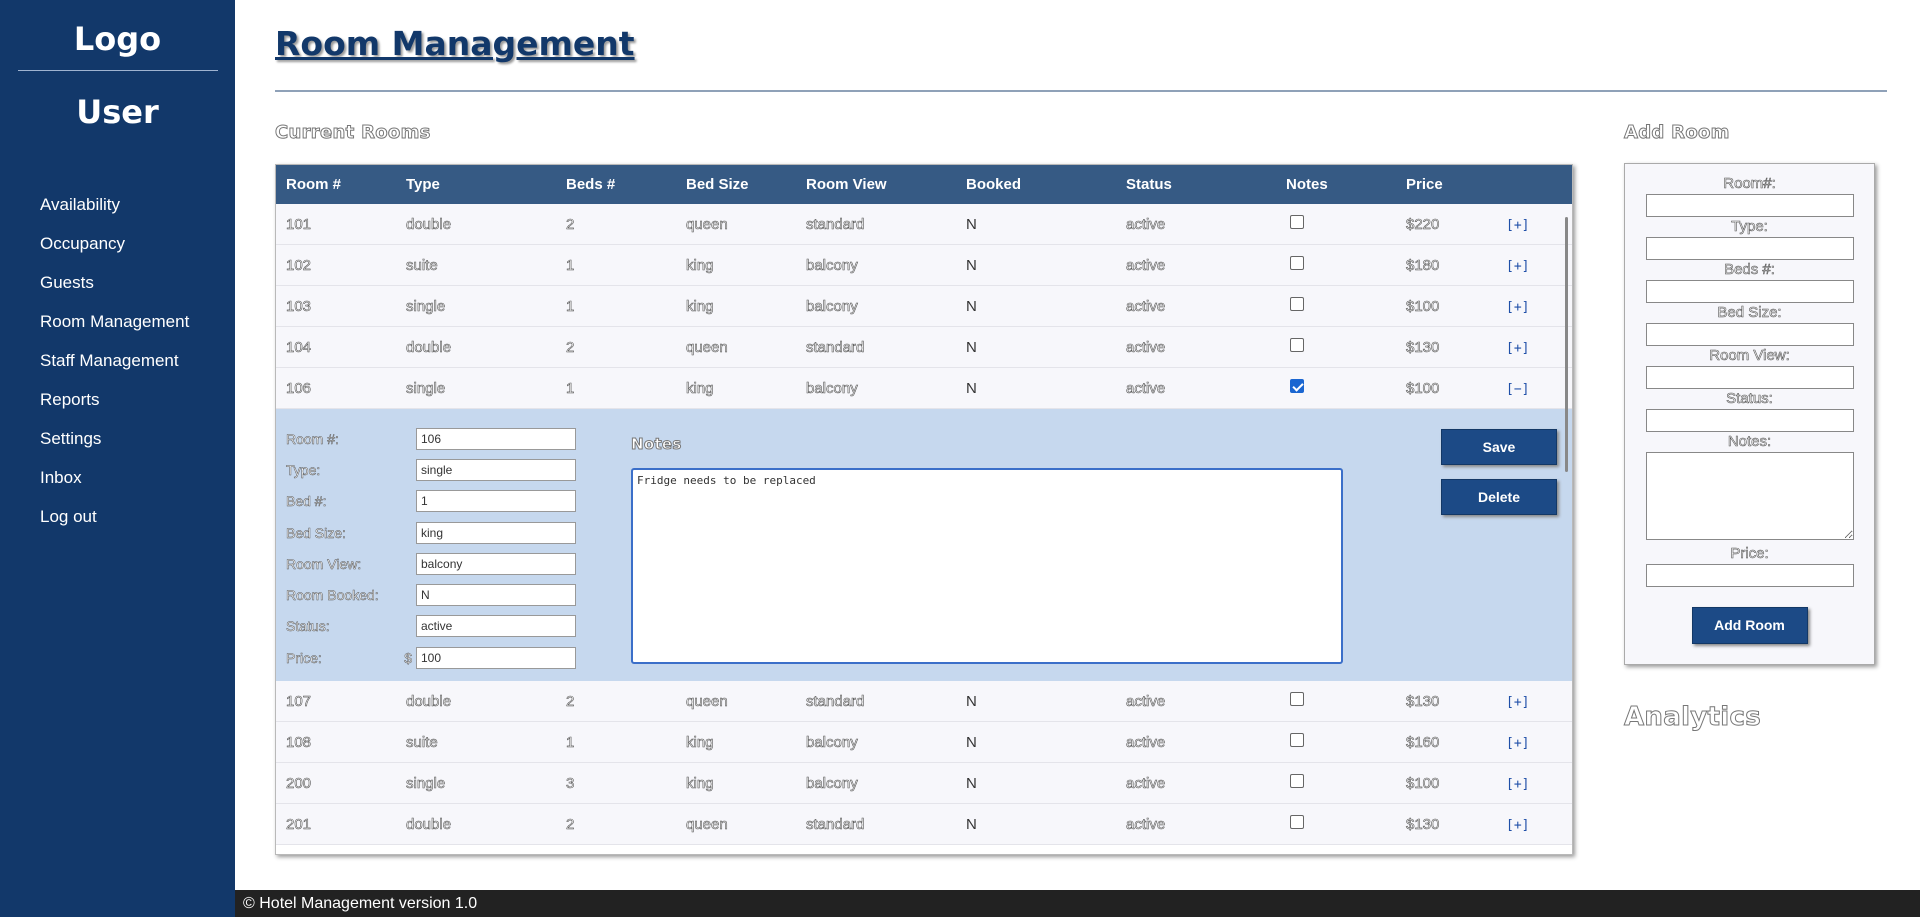 This screenshot has width=1920, height=917. What do you see at coordinates (1749, 356) in the screenshot?
I see `add-field-label: Room View:` at bounding box center [1749, 356].